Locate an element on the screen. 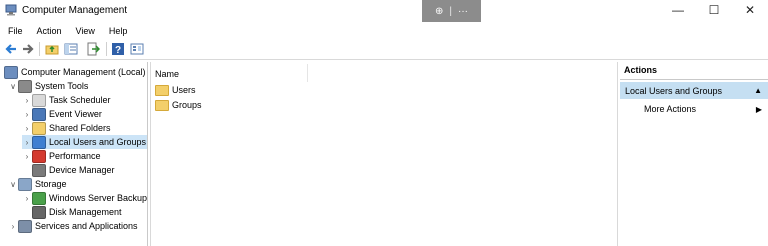  tree-item-device-manager: Device Manager is located at coordinates (68, 170).